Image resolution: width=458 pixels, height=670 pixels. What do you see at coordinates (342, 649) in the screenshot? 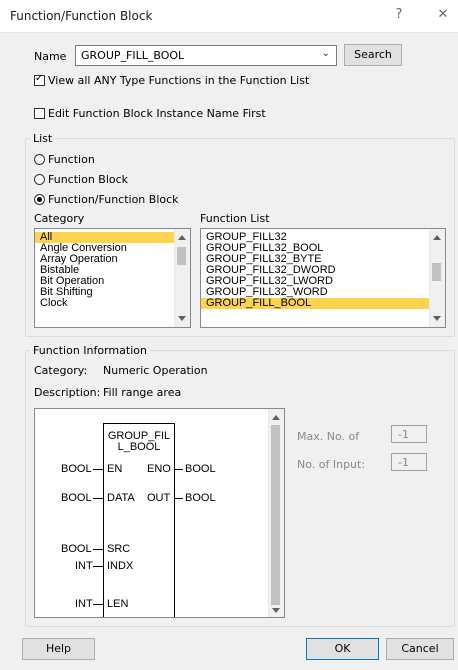
I see `ok-button: OK` at bounding box center [342, 649].